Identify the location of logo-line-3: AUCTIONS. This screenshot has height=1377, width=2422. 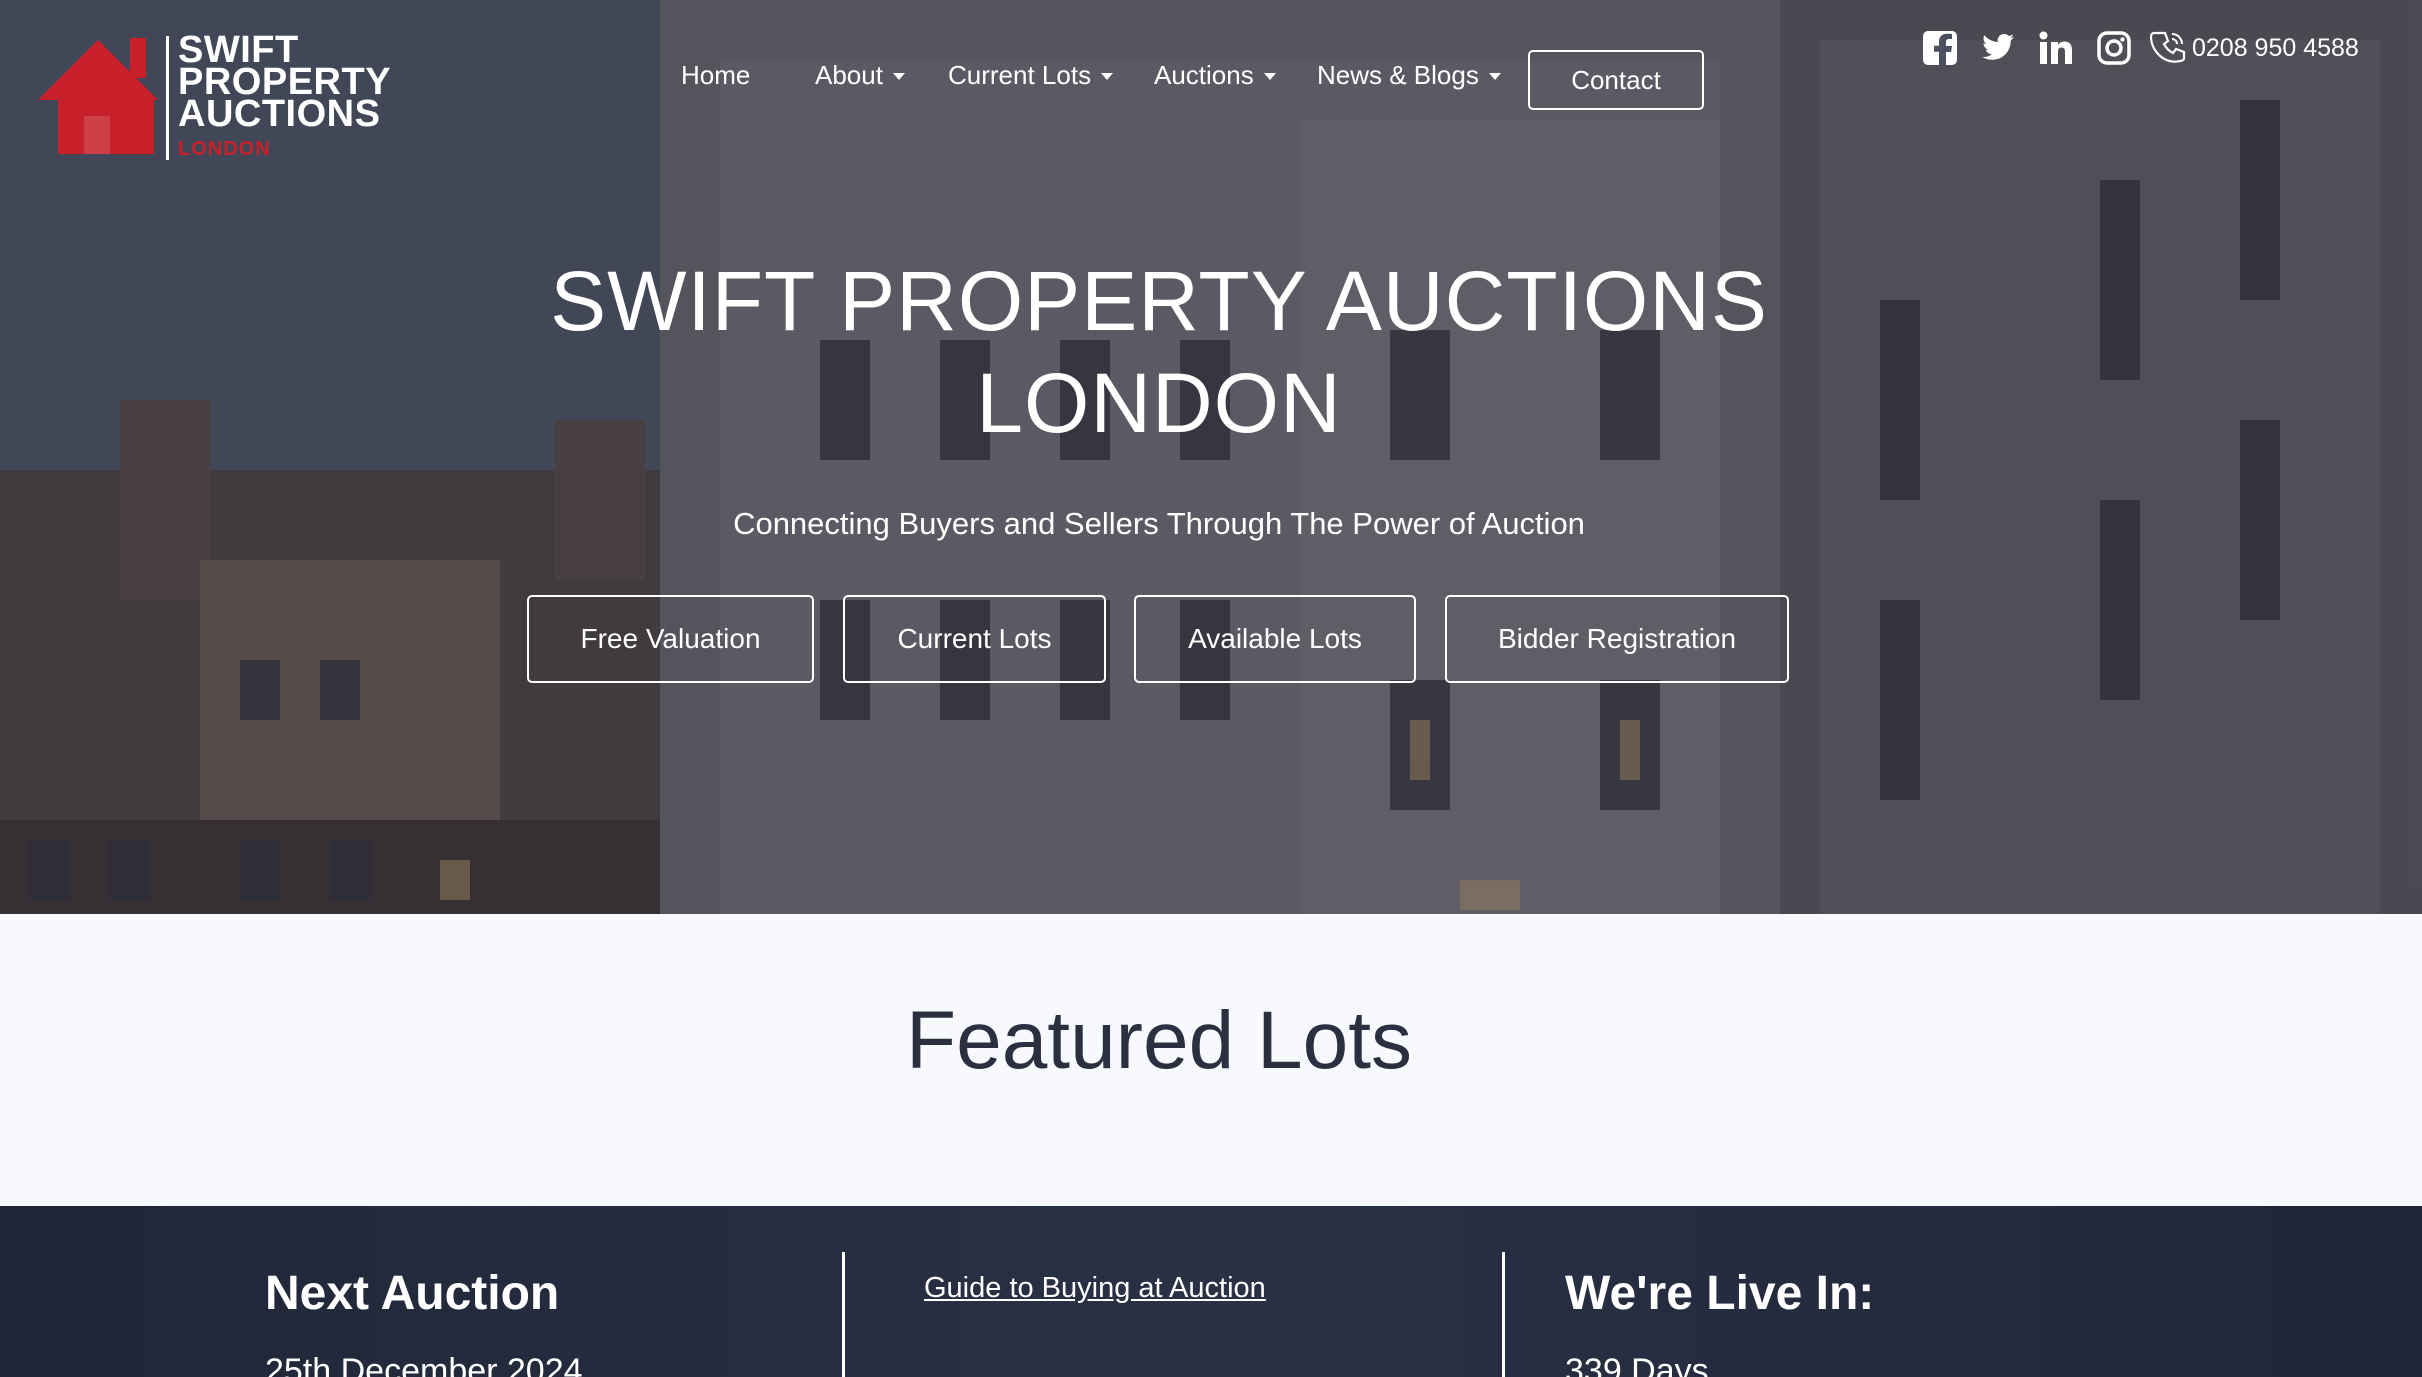
(279, 114).